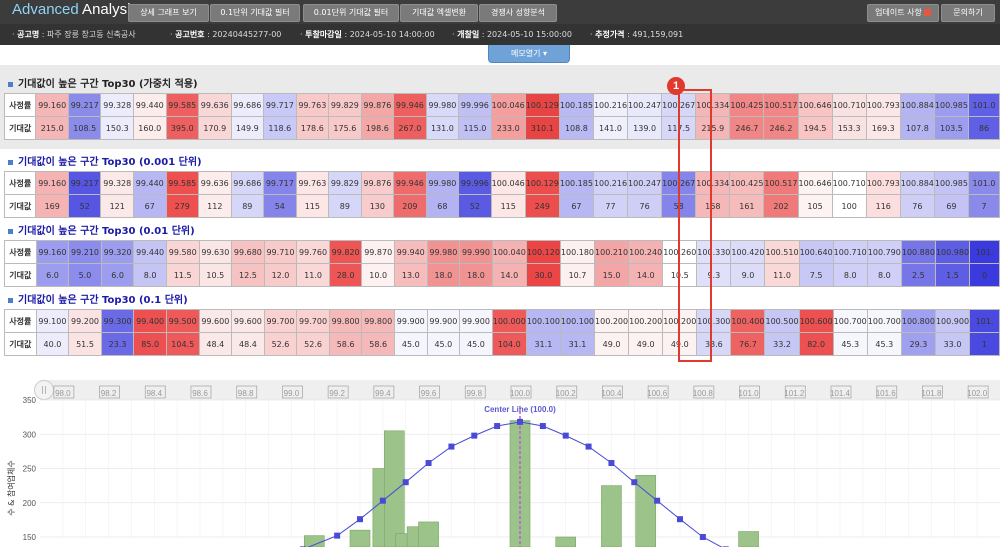 This screenshot has width=1000, height=547. What do you see at coordinates (150, 206) in the screenshot?
I see `expected-value-cell: 67` at bounding box center [150, 206].